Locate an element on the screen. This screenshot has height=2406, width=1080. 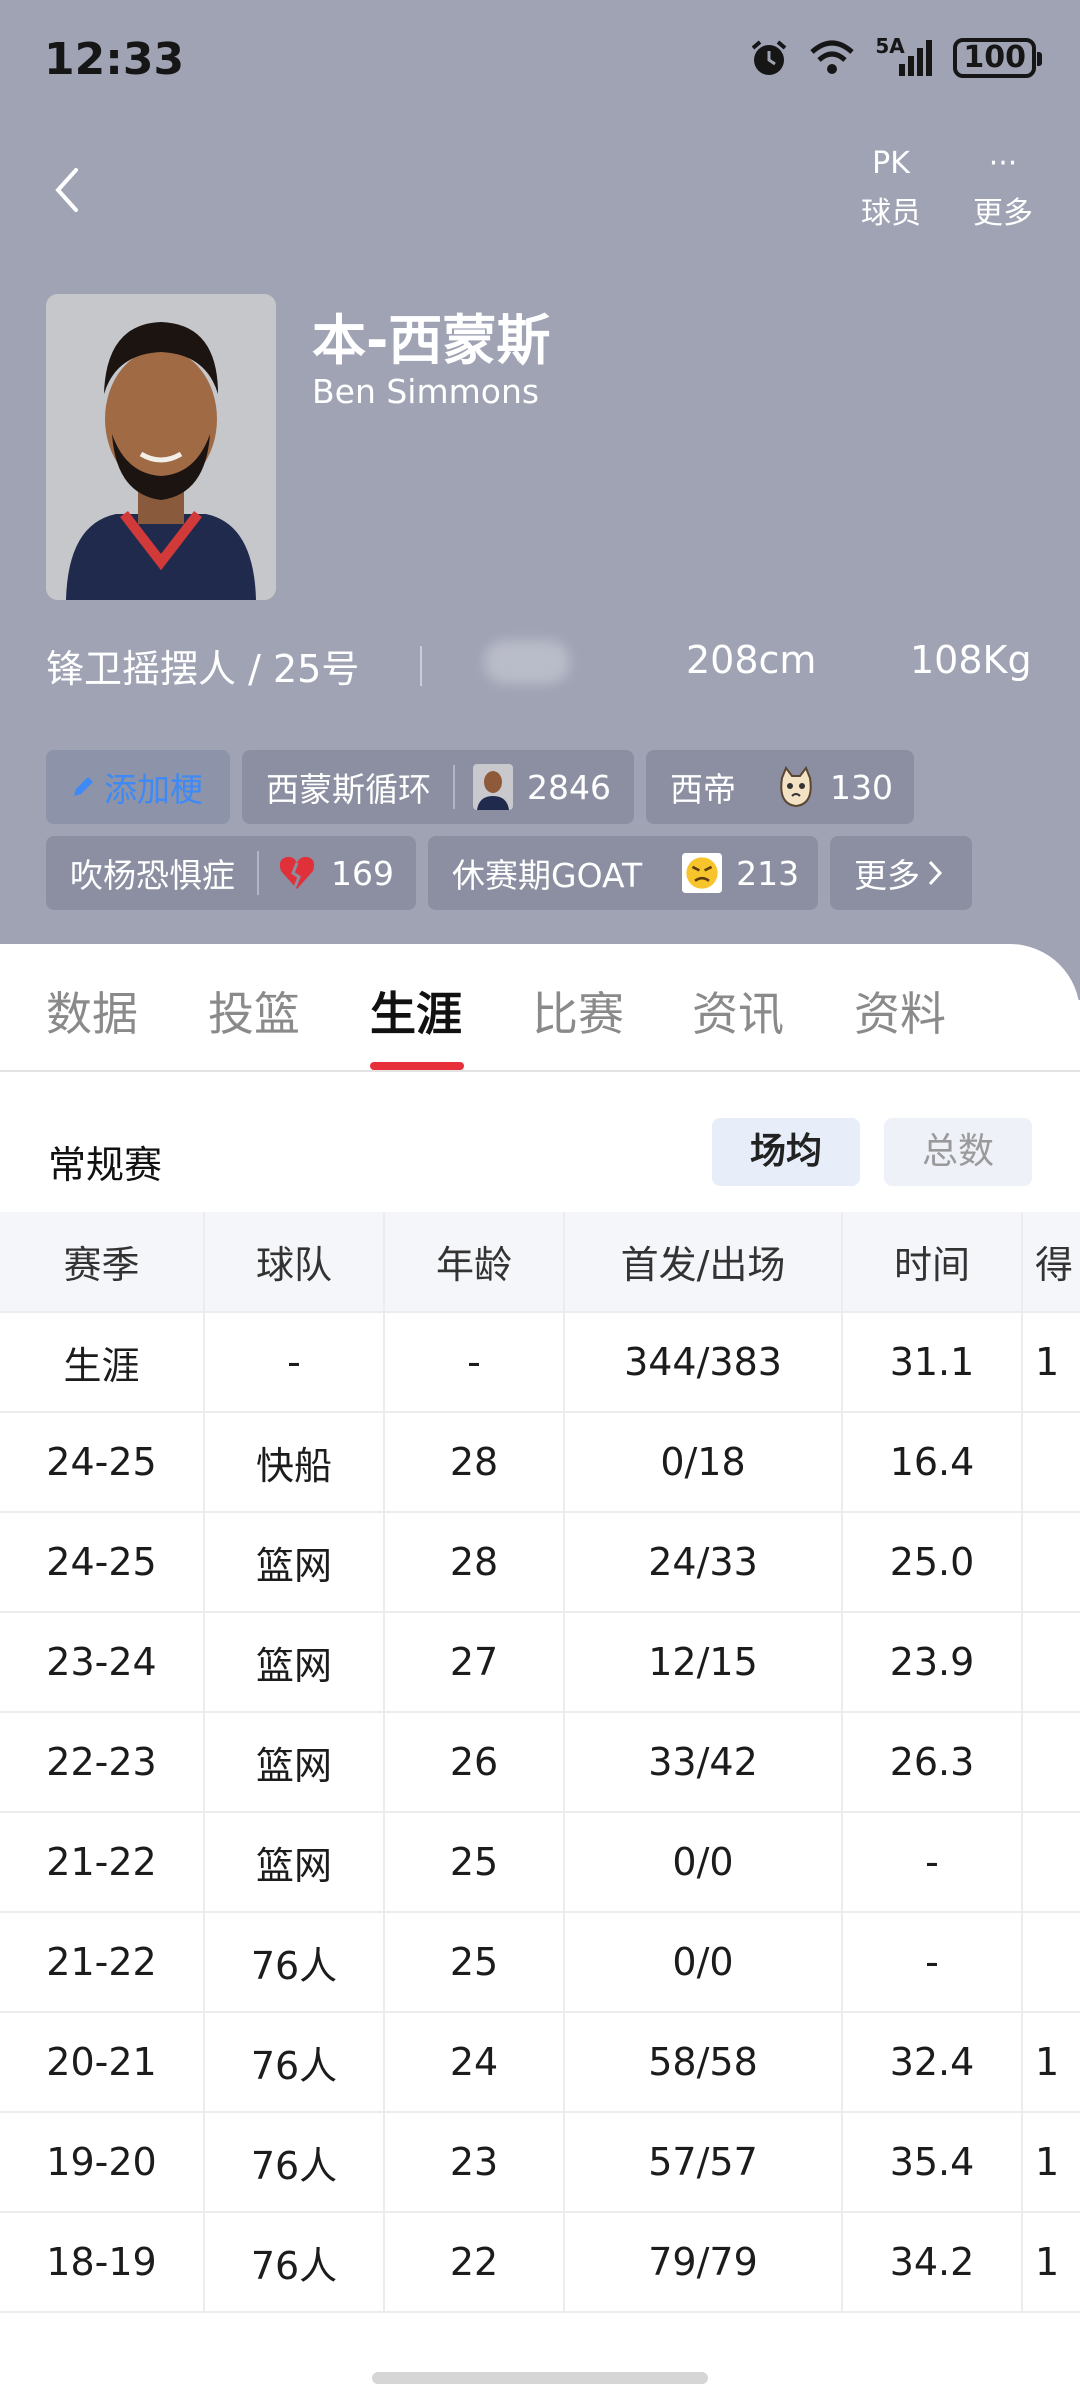
cell-minutes: 23.9 is located at coordinates (932, 1662).